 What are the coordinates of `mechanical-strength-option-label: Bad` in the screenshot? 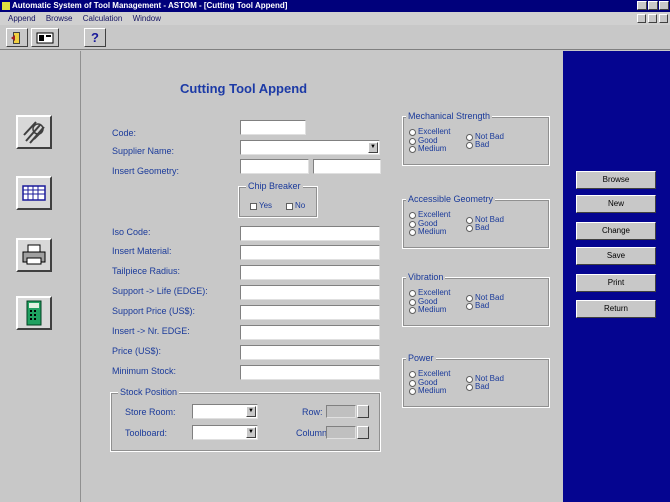 It's located at (482, 144).